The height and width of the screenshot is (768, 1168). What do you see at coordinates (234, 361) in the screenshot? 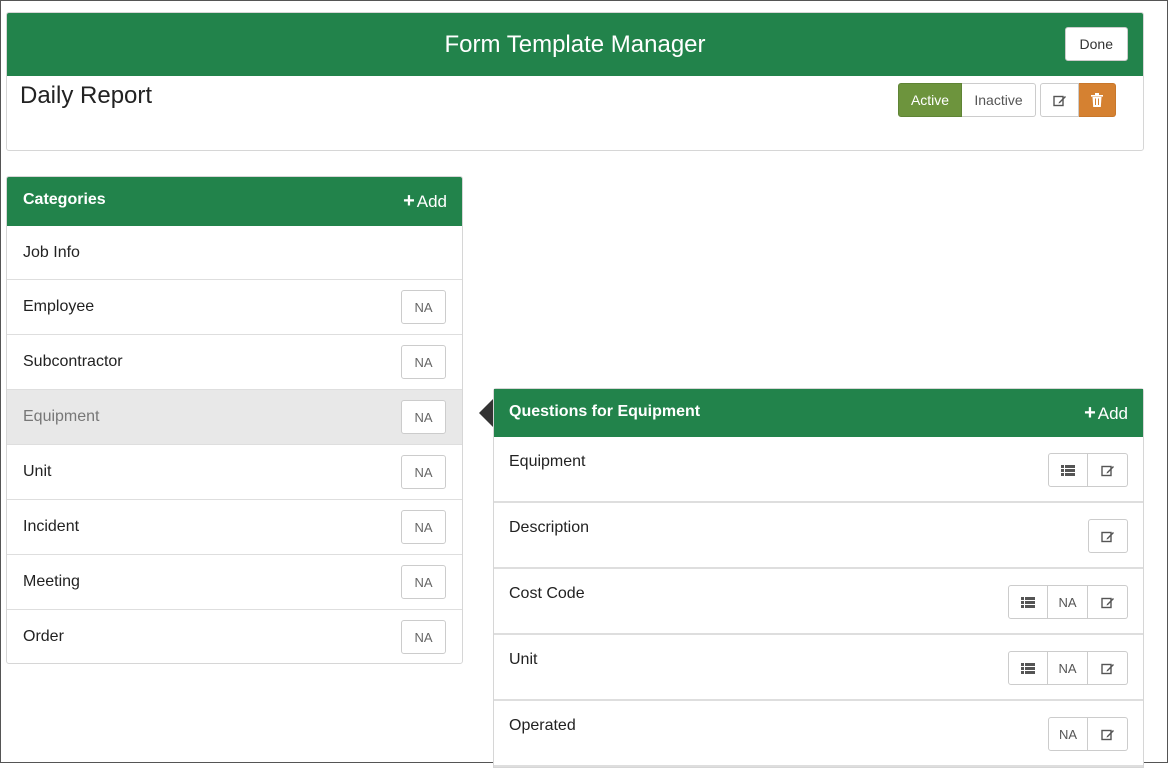
I see `category-item-subcontractor: Subcontractor NA` at bounding box center [234, 361].